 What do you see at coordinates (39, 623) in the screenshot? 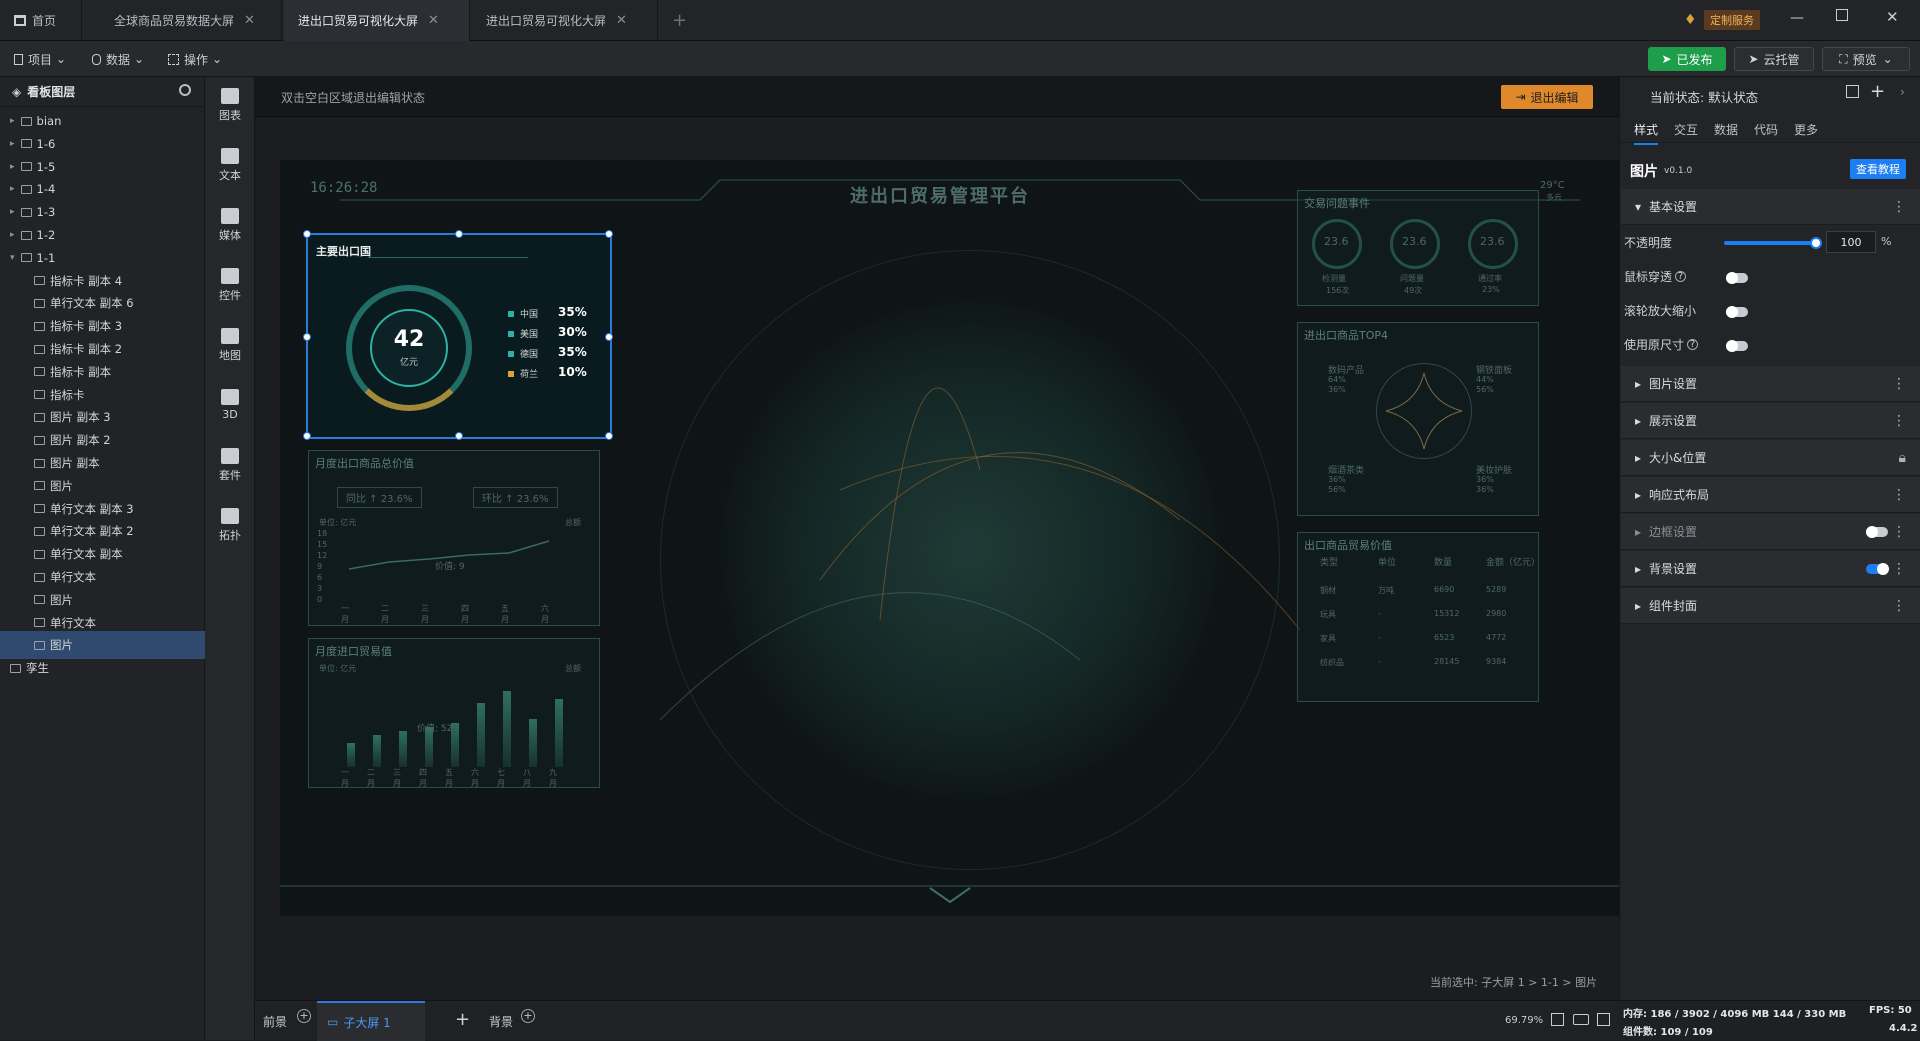
I see `layer-type-icon` at bounding box center [39, 623].